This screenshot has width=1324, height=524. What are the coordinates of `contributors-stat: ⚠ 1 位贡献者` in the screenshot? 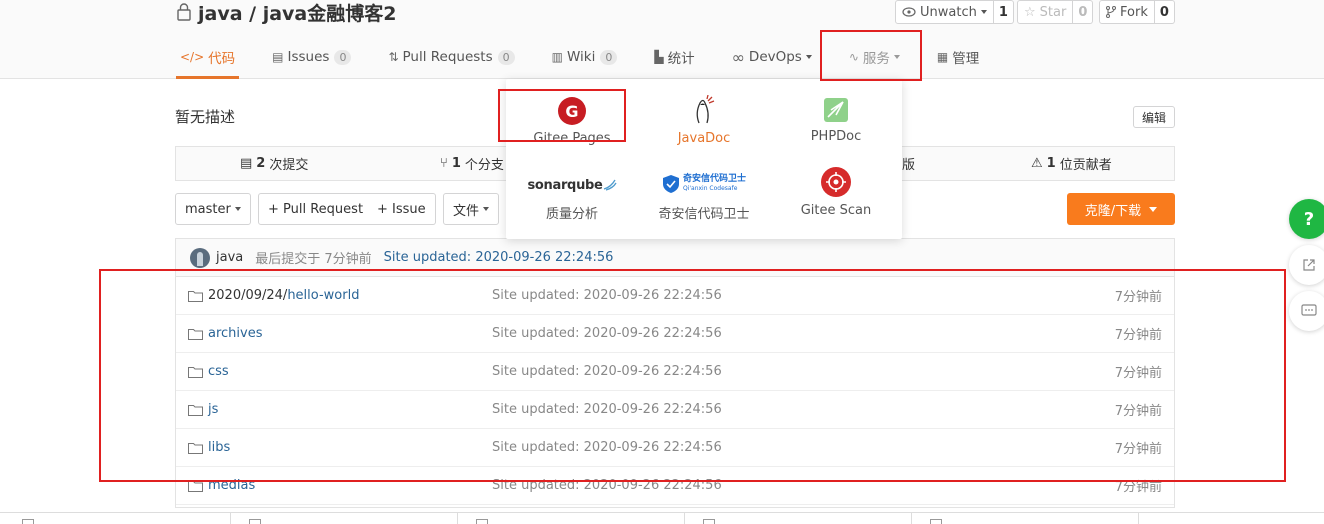 It's located at (1071, 163).